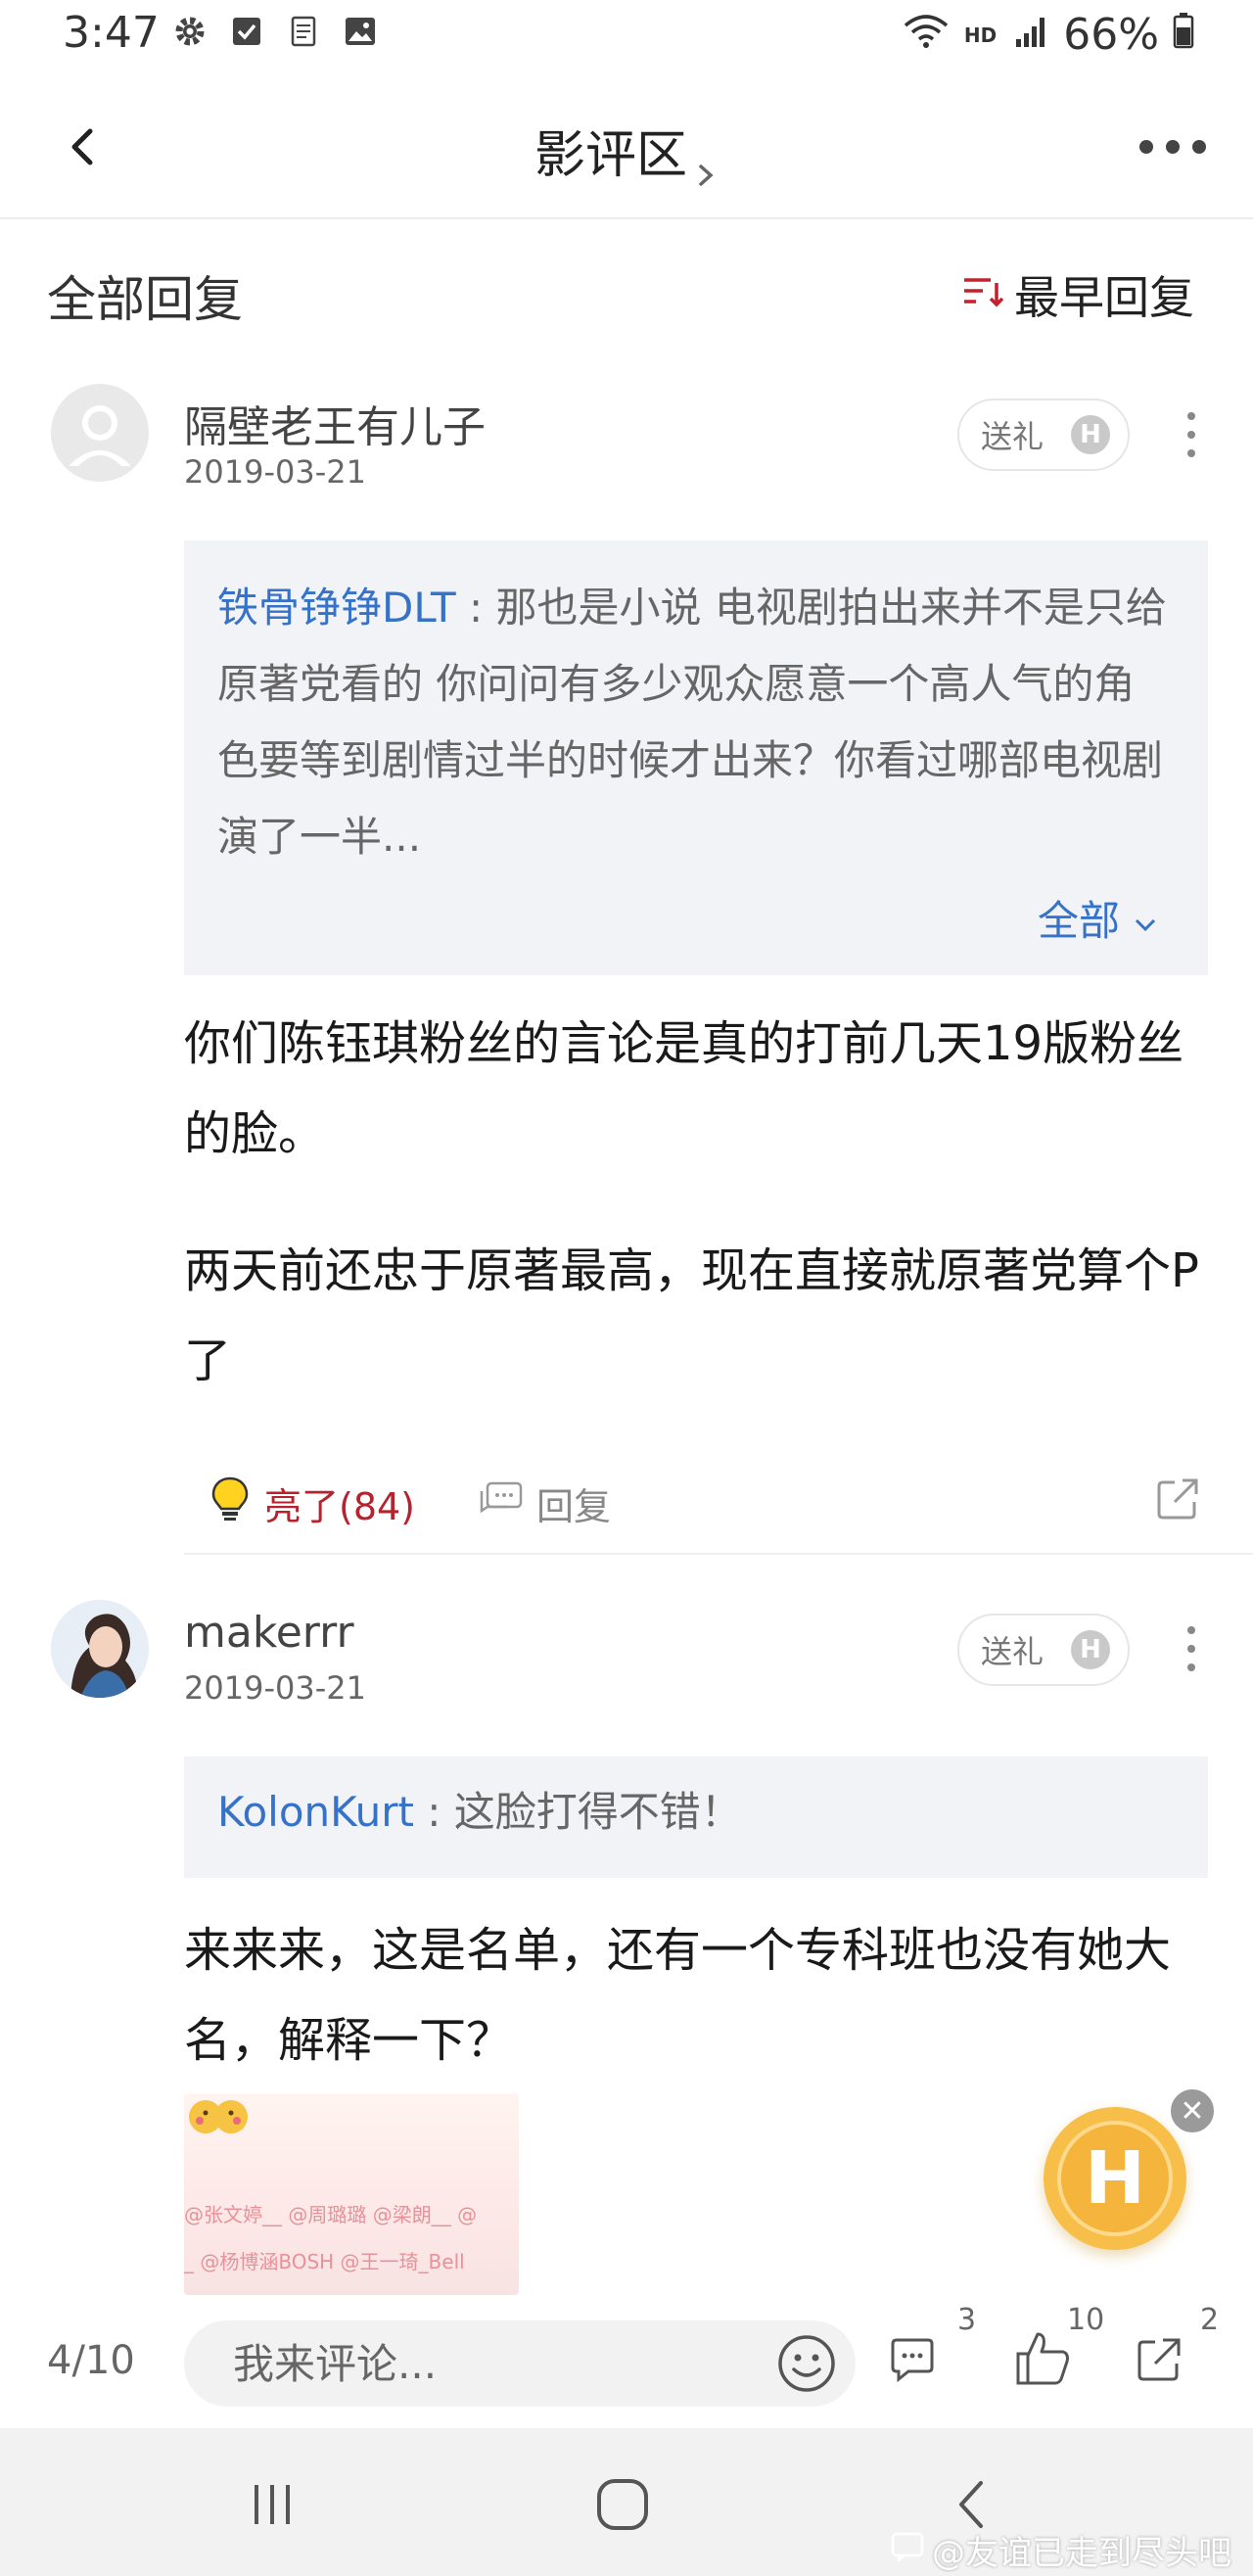  I want to click on section-title: 全部回复, so click(145, 299).